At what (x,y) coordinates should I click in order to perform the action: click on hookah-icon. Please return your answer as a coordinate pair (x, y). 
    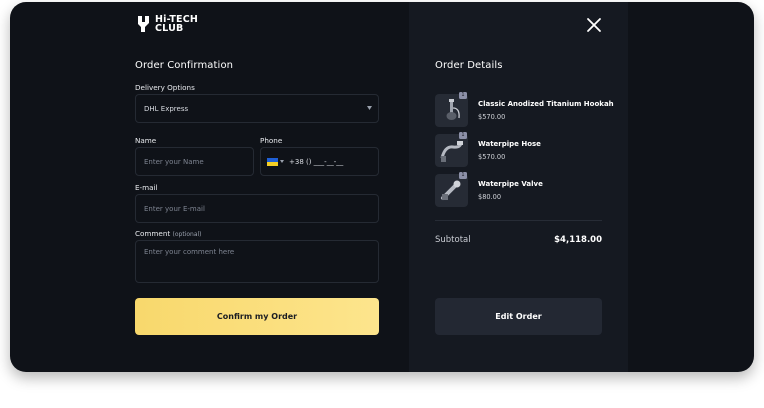
    Looking at the image, I should click on (453, 109).